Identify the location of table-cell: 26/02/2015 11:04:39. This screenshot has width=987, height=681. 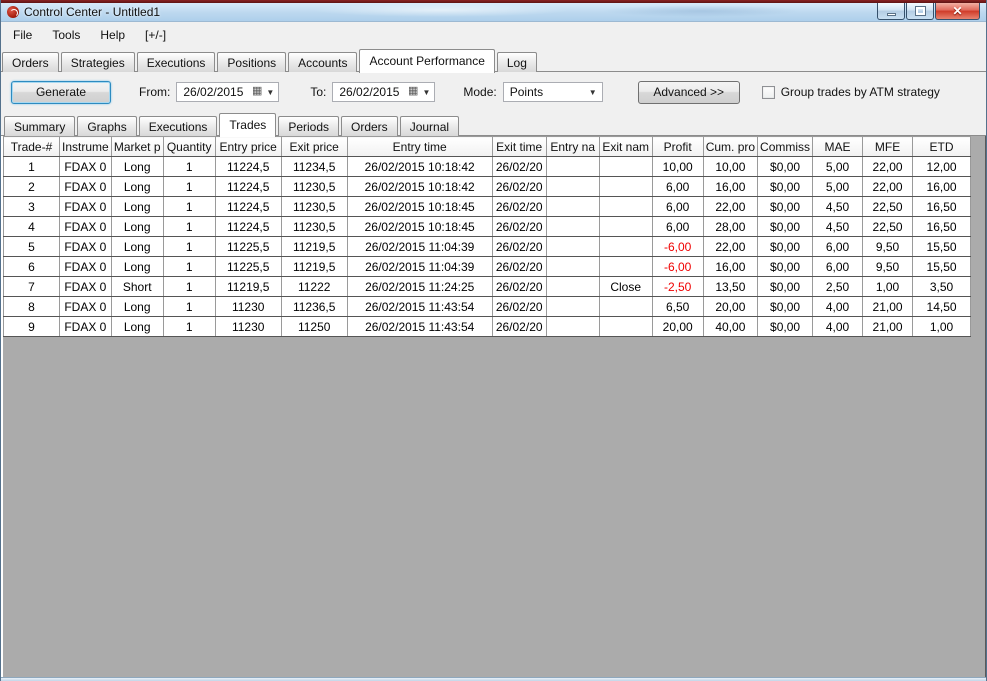
(420, 266).